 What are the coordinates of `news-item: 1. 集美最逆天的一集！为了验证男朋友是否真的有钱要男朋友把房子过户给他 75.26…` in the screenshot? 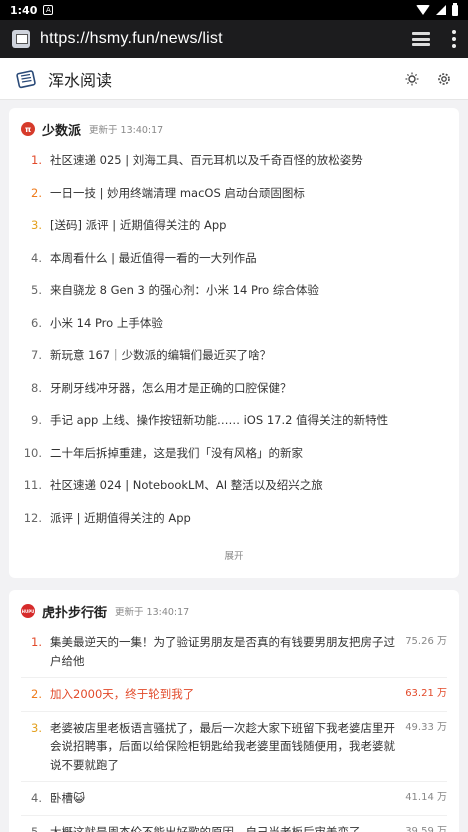 It's located at (234, 652).